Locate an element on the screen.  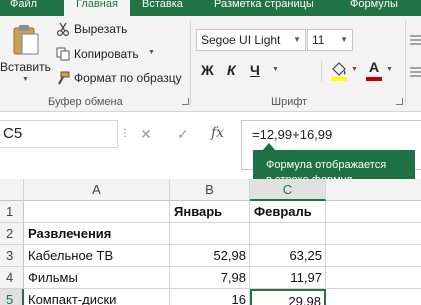
tab-formulas: Формулы is located at coordinates (380, 8).